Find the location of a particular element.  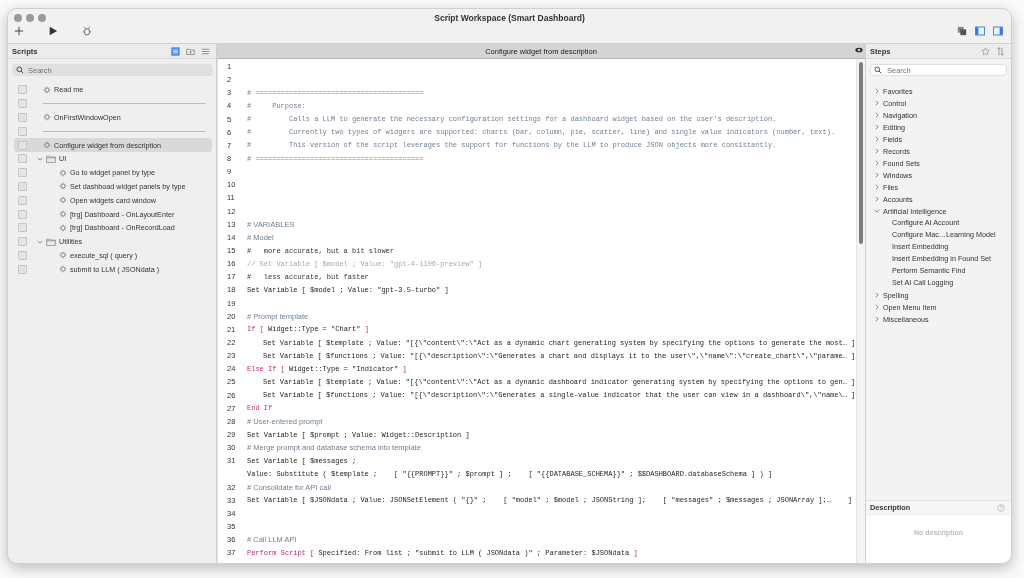

new-folder-icon is located at coordinates (190, 51).